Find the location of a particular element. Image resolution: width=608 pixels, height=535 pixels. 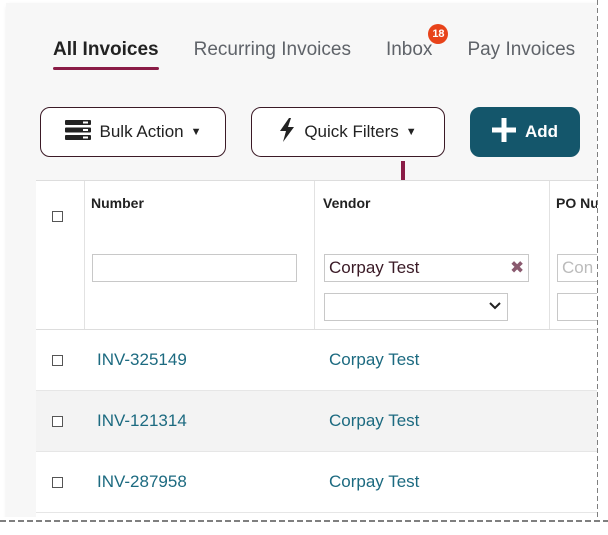

column-header-vendor: Vendor is located at coordinates (346, 203).